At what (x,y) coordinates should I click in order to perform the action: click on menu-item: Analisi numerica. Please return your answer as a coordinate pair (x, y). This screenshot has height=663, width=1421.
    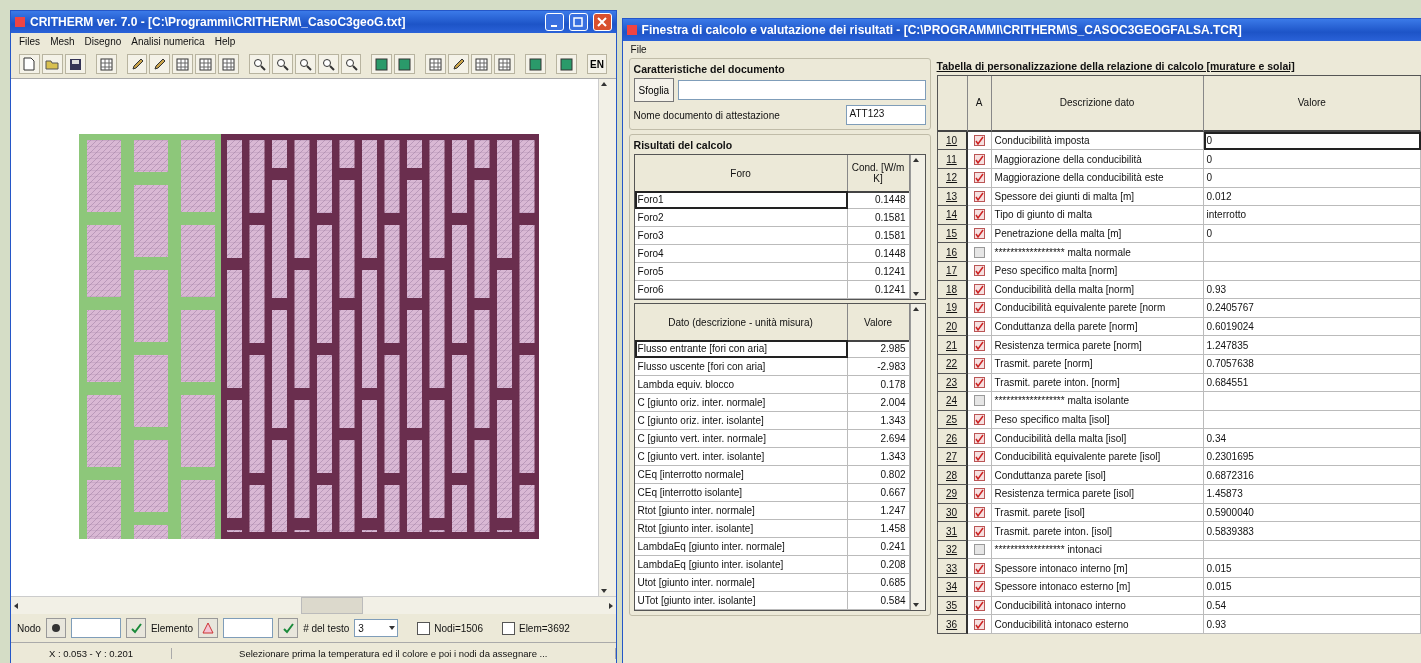
    Looking at the image, I should click on (168, 41).